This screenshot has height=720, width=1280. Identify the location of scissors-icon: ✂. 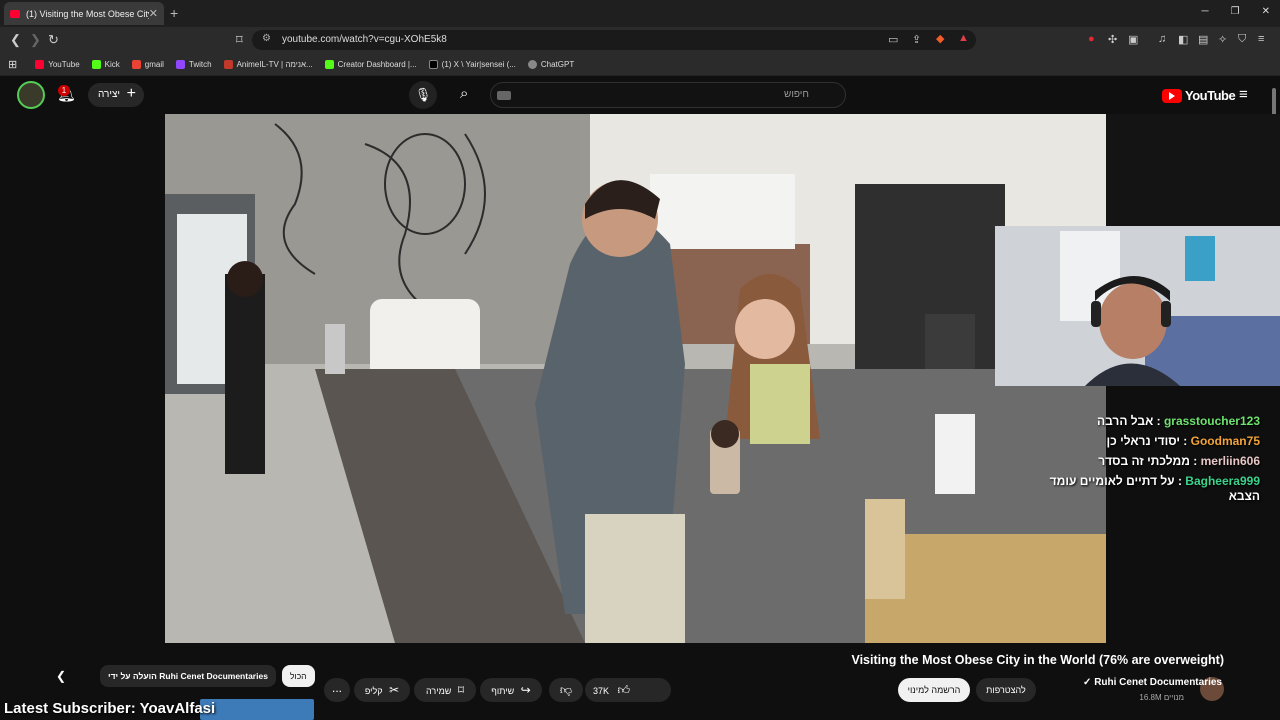
(394, 690).